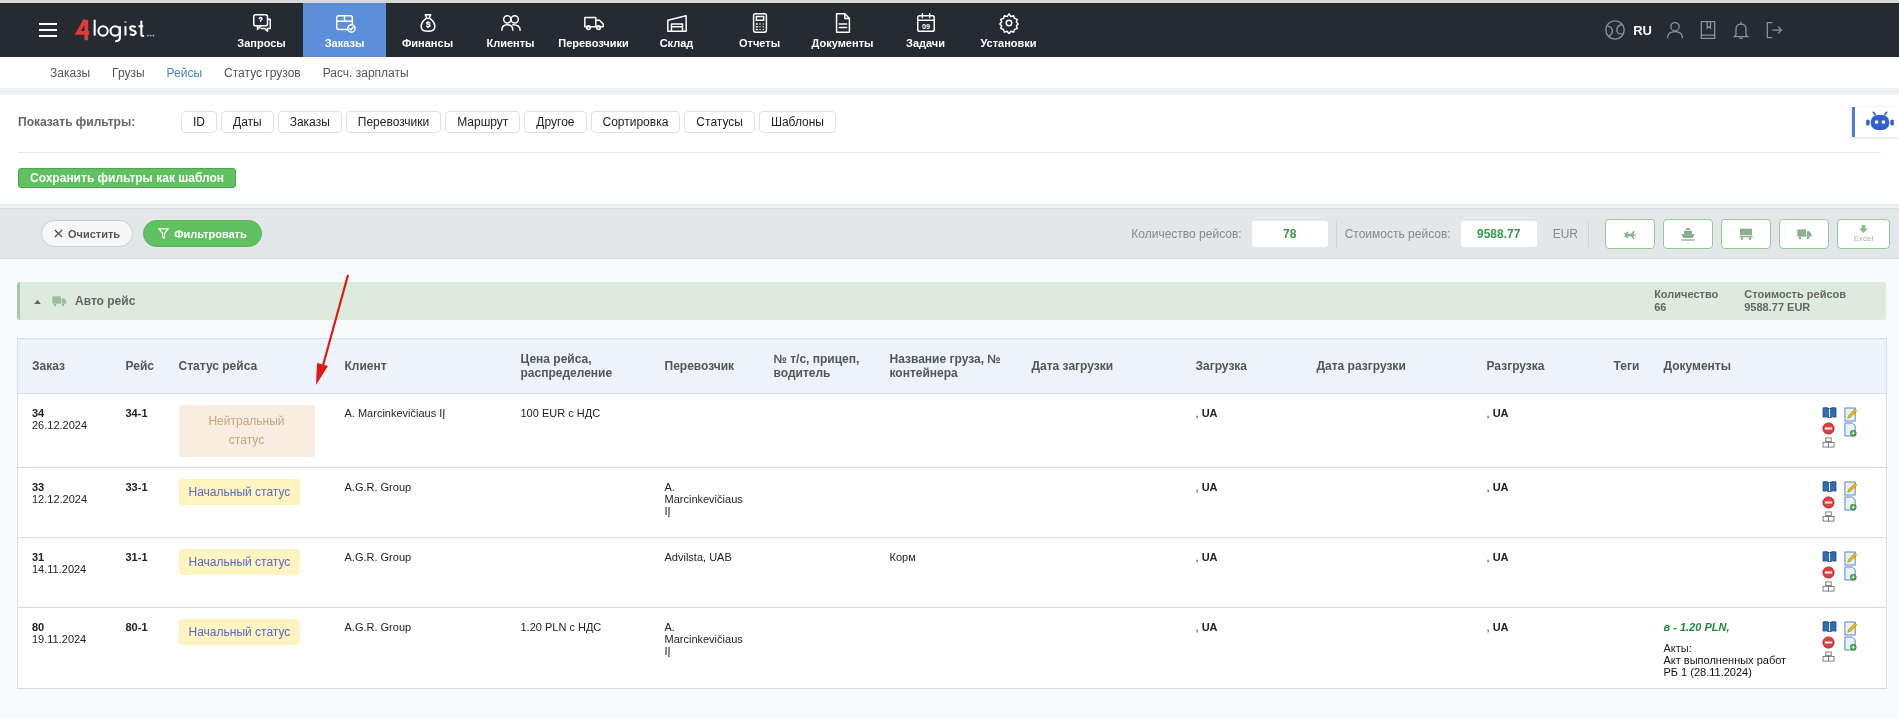  I want to click on clear-button: Очистить, so click(87, 233).